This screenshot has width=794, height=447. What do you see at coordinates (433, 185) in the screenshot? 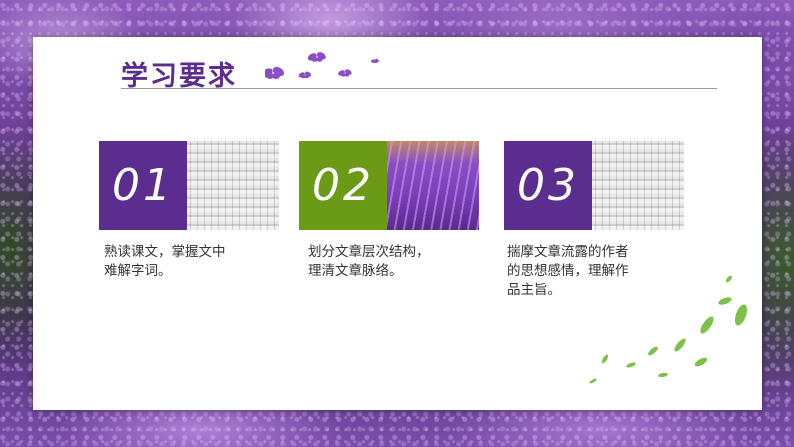
I see `purple-wisteria-photo` at bounding box center [433, 185].